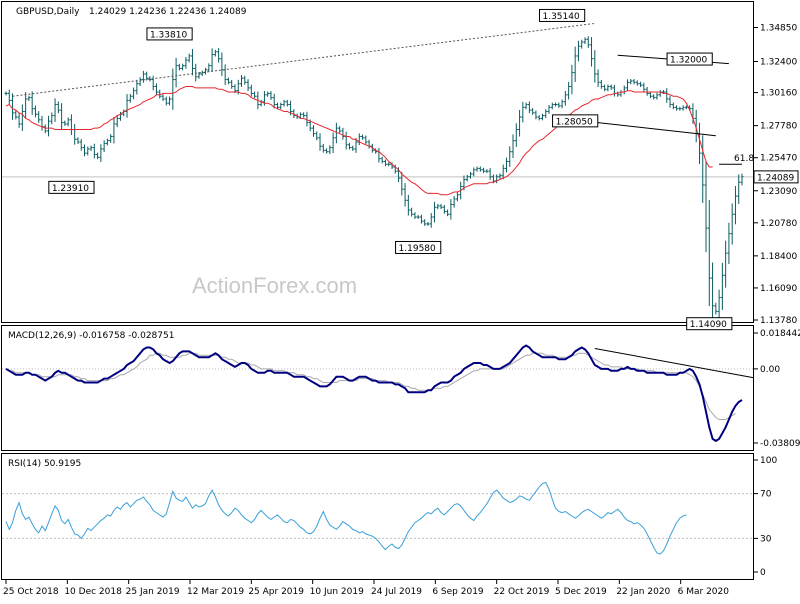  Describe the element at coordinates (688, 61) in the screenshot. I see `high-3-label: 1.32000` at that location.